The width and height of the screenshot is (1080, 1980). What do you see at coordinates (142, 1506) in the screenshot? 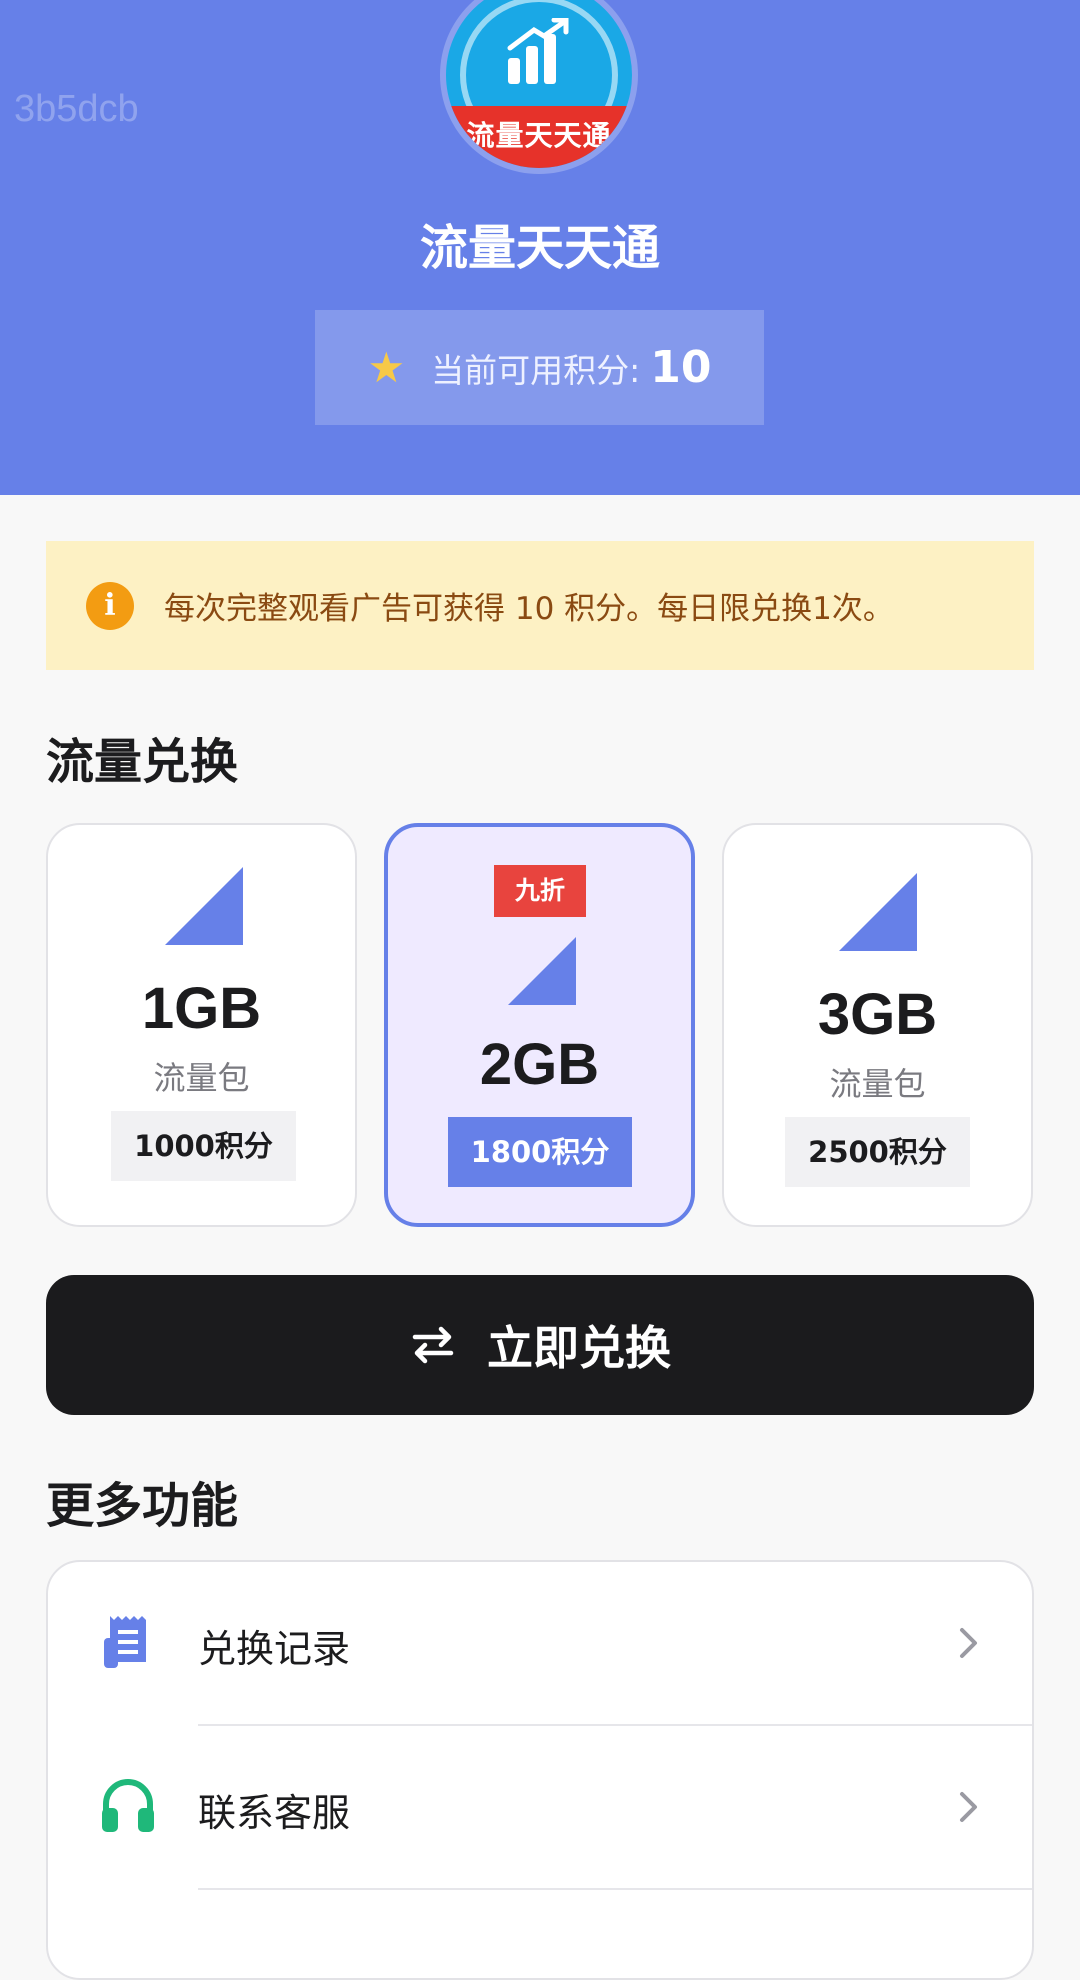
I see `more-section-title: 更多功能` at bounding box center [142, 1506].